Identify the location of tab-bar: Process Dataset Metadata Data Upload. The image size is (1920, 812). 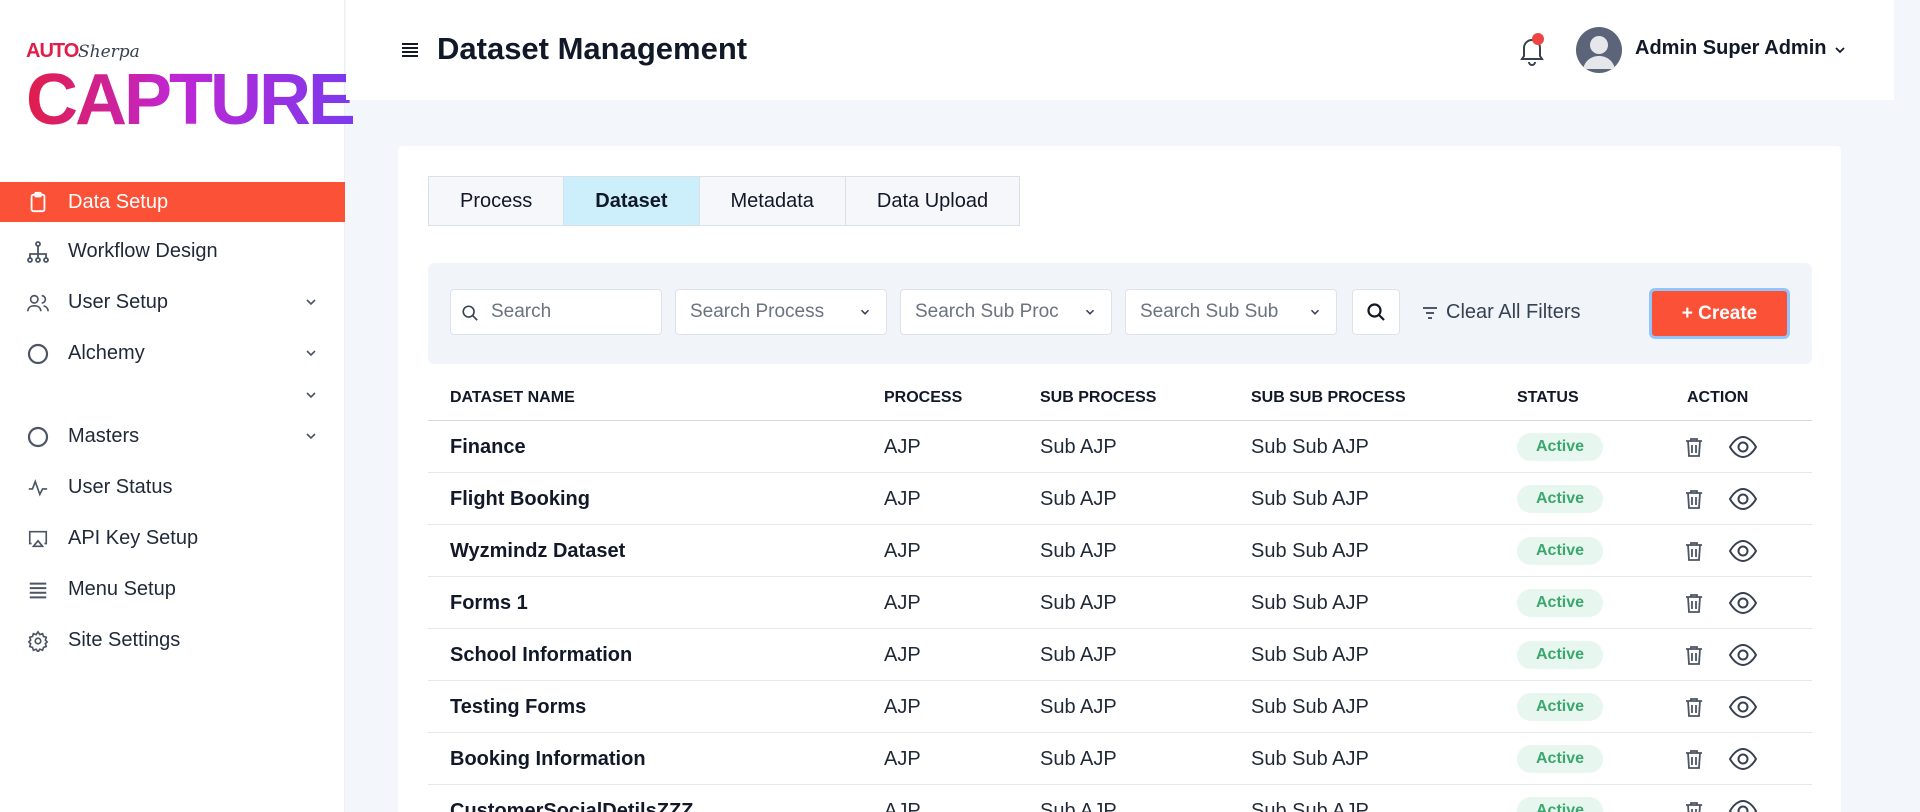
(724, 201).